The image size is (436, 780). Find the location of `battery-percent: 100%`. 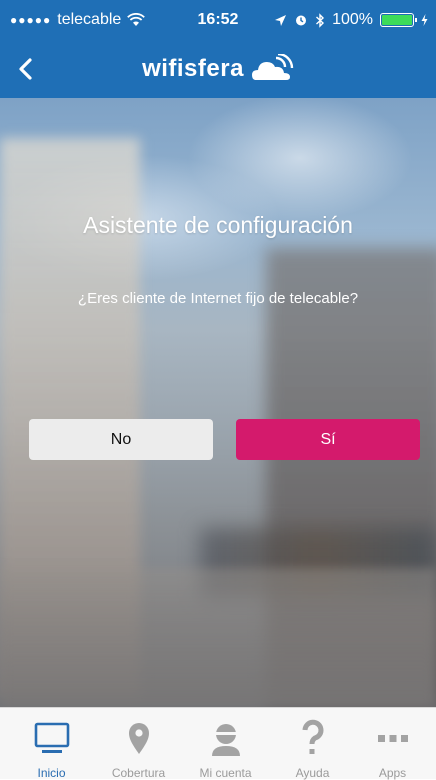

battery-percent: 100% is located at coordinates (352, 19).